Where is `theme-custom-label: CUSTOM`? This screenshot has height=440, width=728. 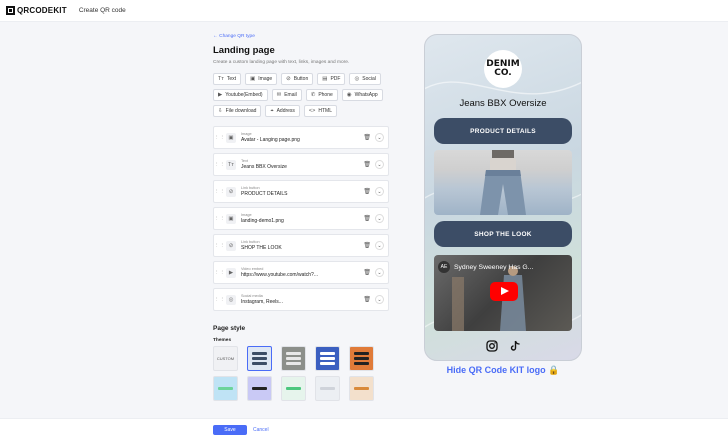 theme-custom-label: CUSTOM is located at coordinates (225, 358).